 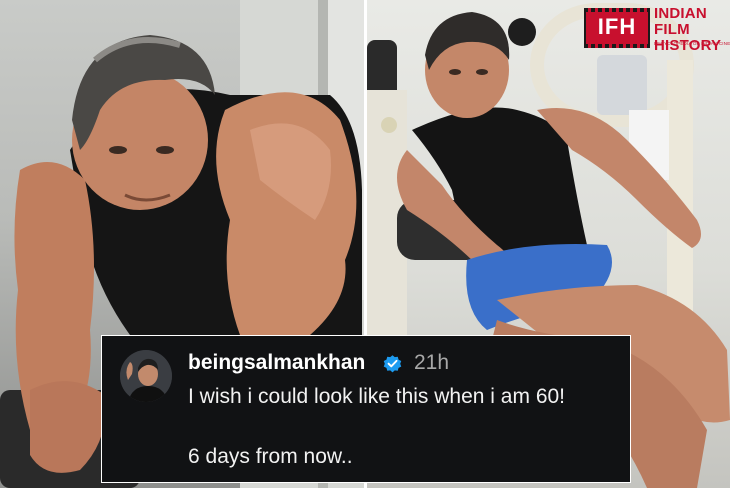 What do you see at coordinates (617, 26) in the screenshot?
I see `logo-abbreviation: IFH` at bounding box center [617, 26].